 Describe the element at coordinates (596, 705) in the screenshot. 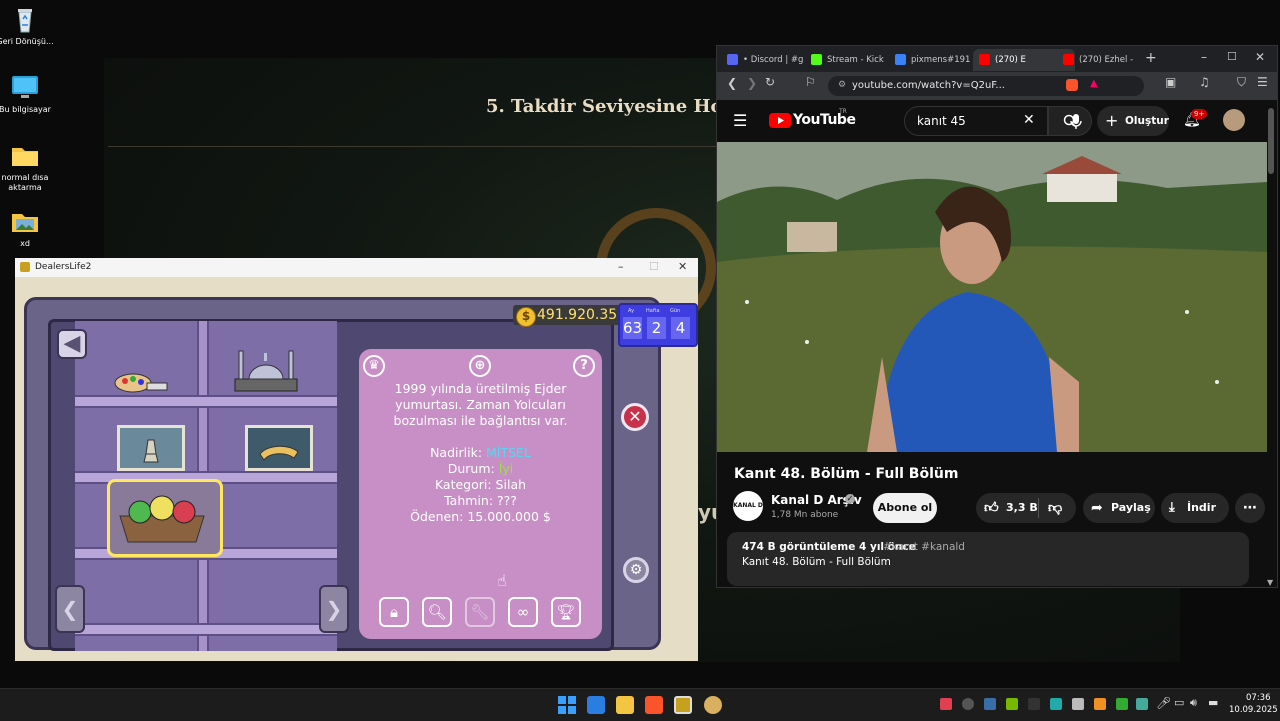

I see `photos-app-icon` at that location.